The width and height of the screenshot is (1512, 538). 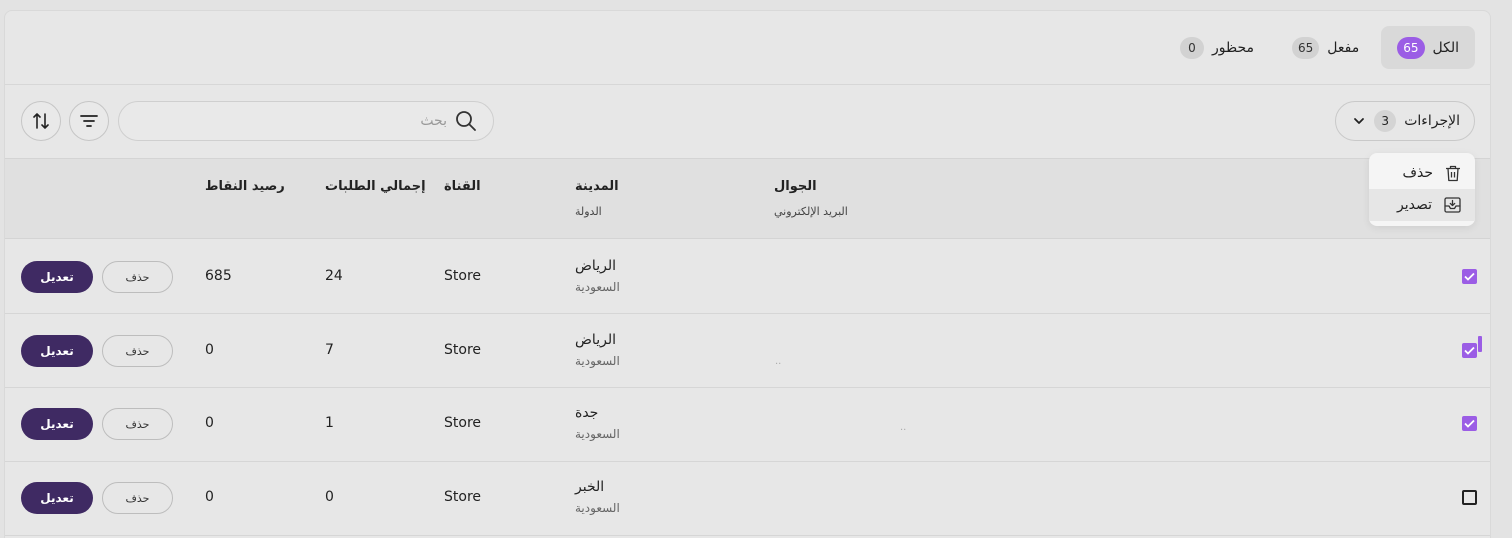 I want to click on row-email: .., so click(x=778, y=361).